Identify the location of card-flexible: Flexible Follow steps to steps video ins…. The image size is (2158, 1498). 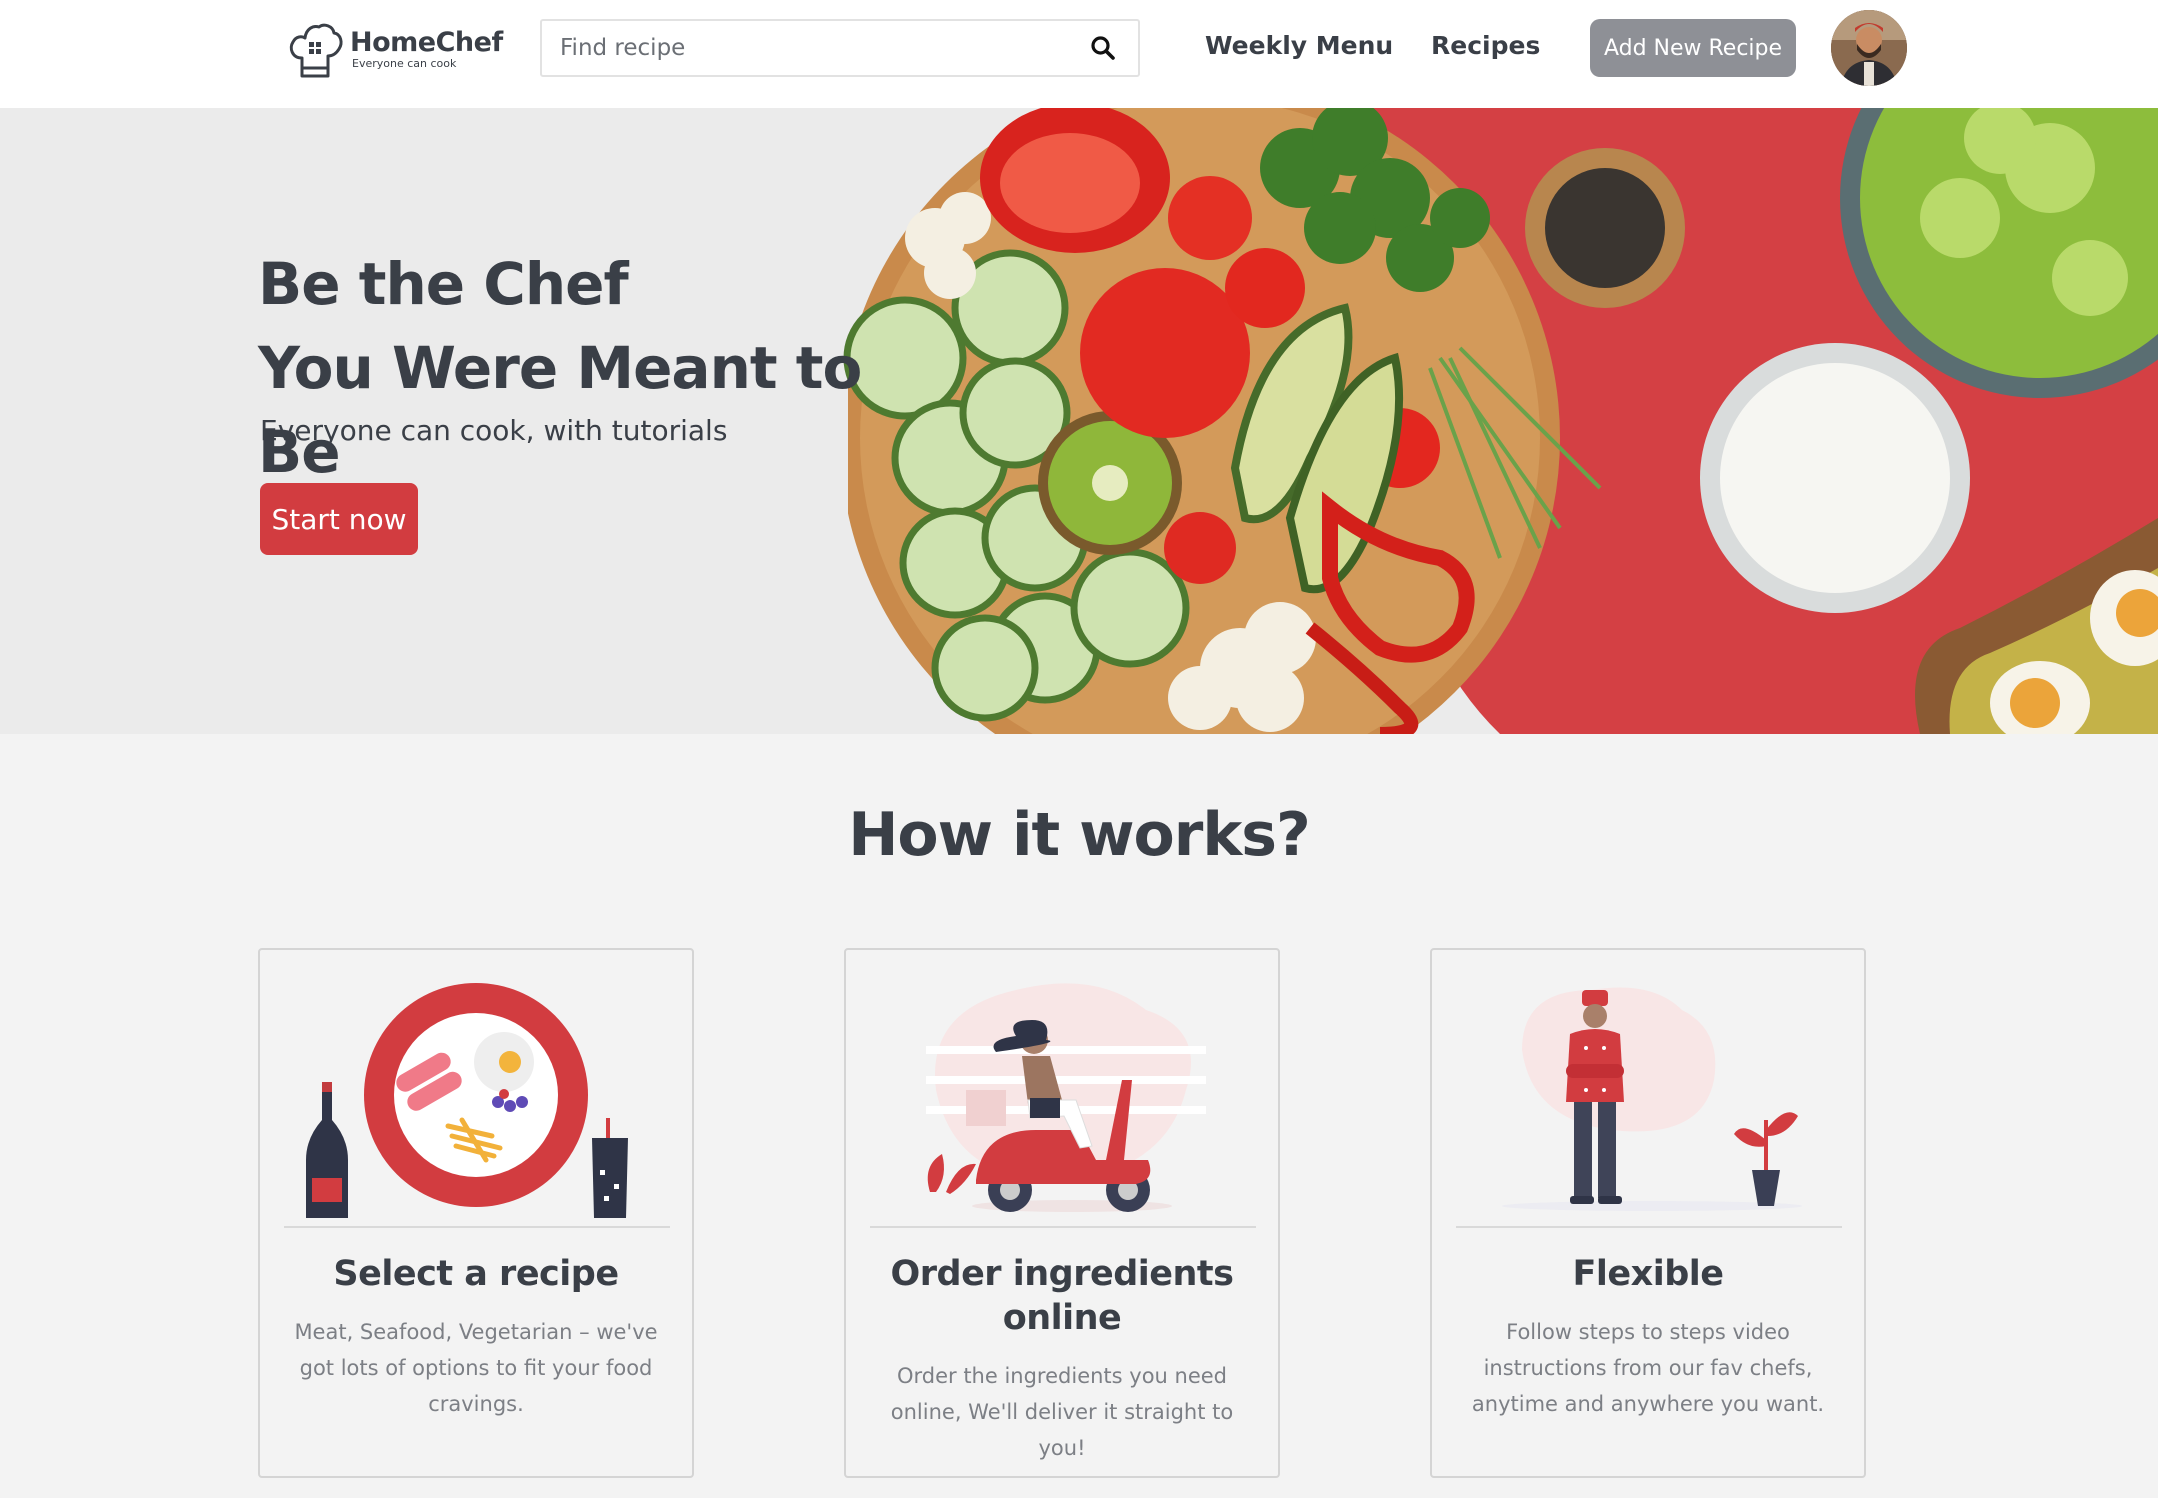
(1648, 1213).